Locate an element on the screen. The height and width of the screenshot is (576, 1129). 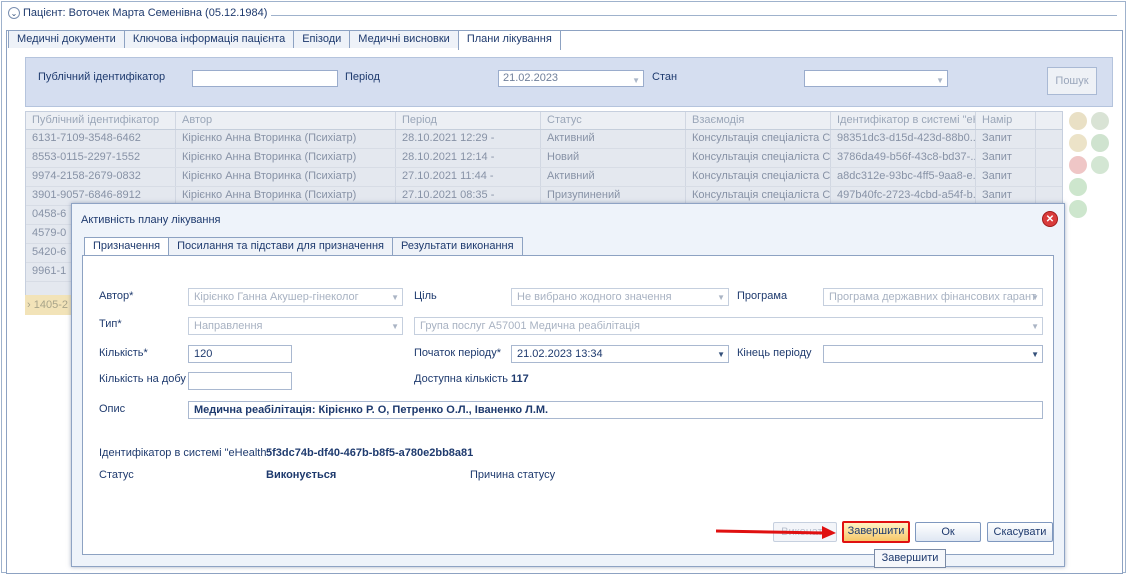
period-value: 21.02.2023 is located at coordinates (531, 78).